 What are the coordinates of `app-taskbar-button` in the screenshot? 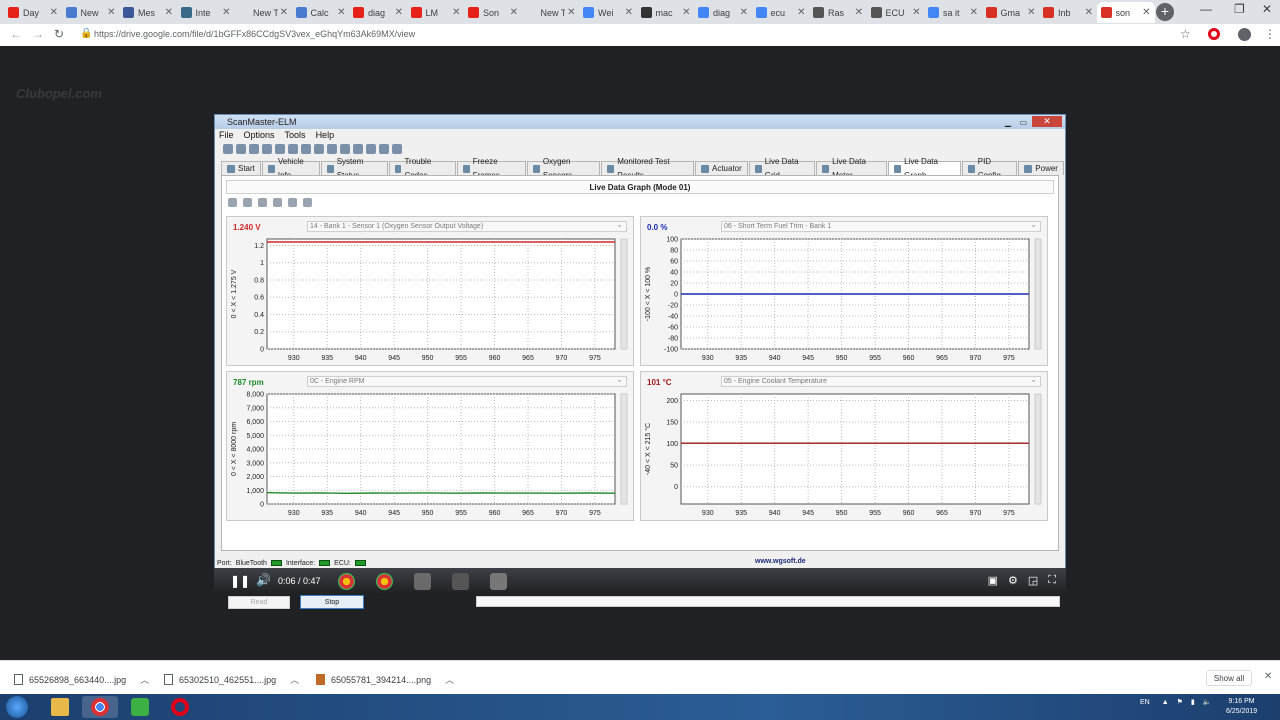 It's located at (140, 707).